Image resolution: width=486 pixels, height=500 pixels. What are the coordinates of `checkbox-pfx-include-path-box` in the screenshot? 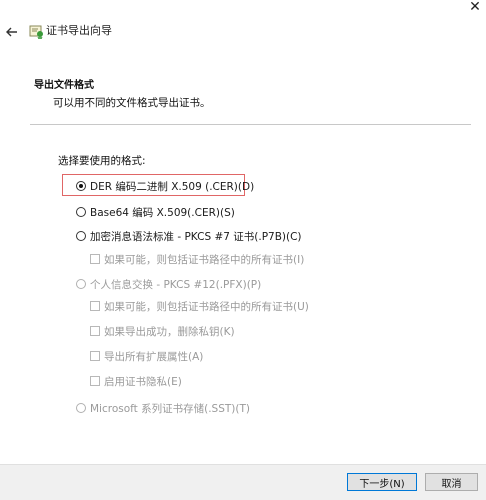 It's located at (95, 306).